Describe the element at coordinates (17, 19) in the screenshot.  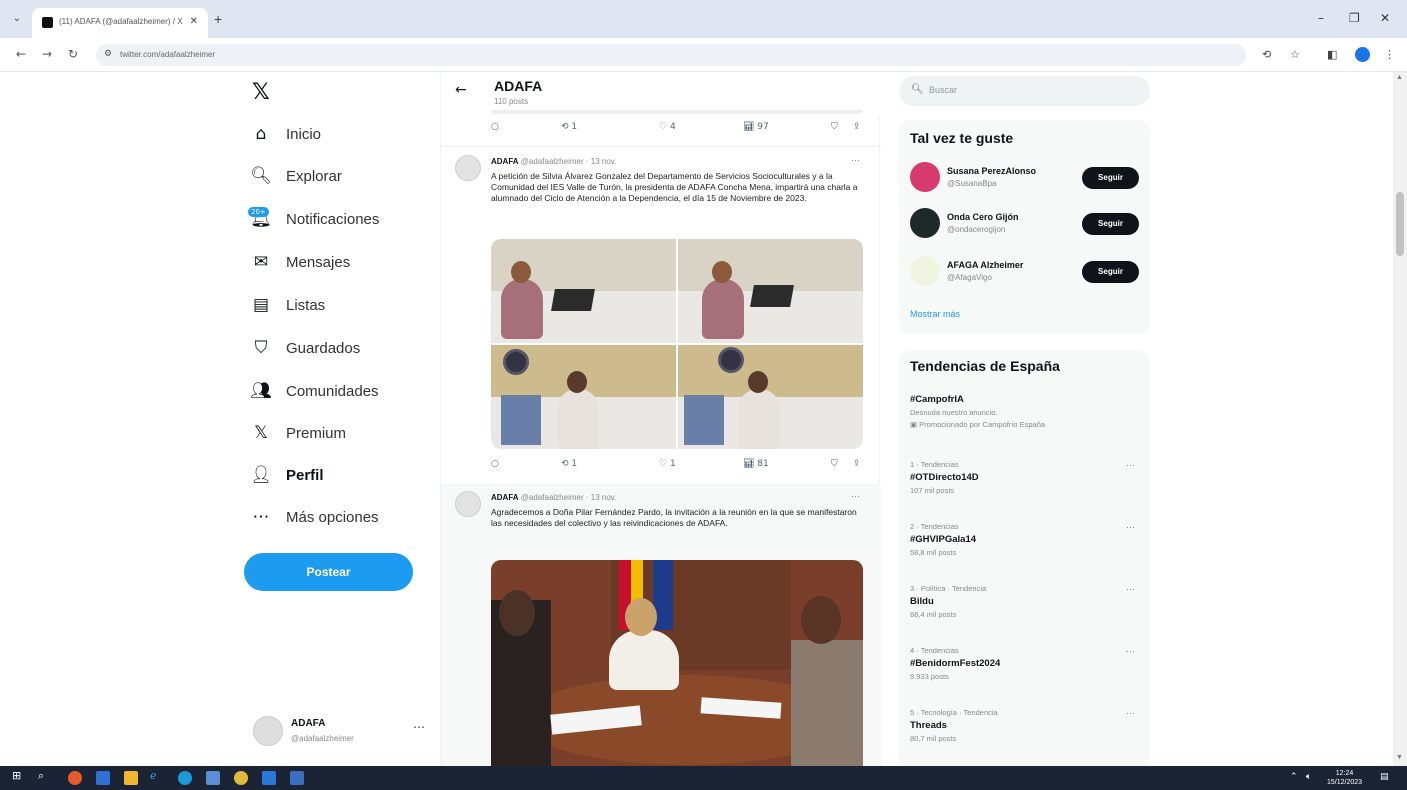
I see `tab-search-icon: ⌄` at that location.